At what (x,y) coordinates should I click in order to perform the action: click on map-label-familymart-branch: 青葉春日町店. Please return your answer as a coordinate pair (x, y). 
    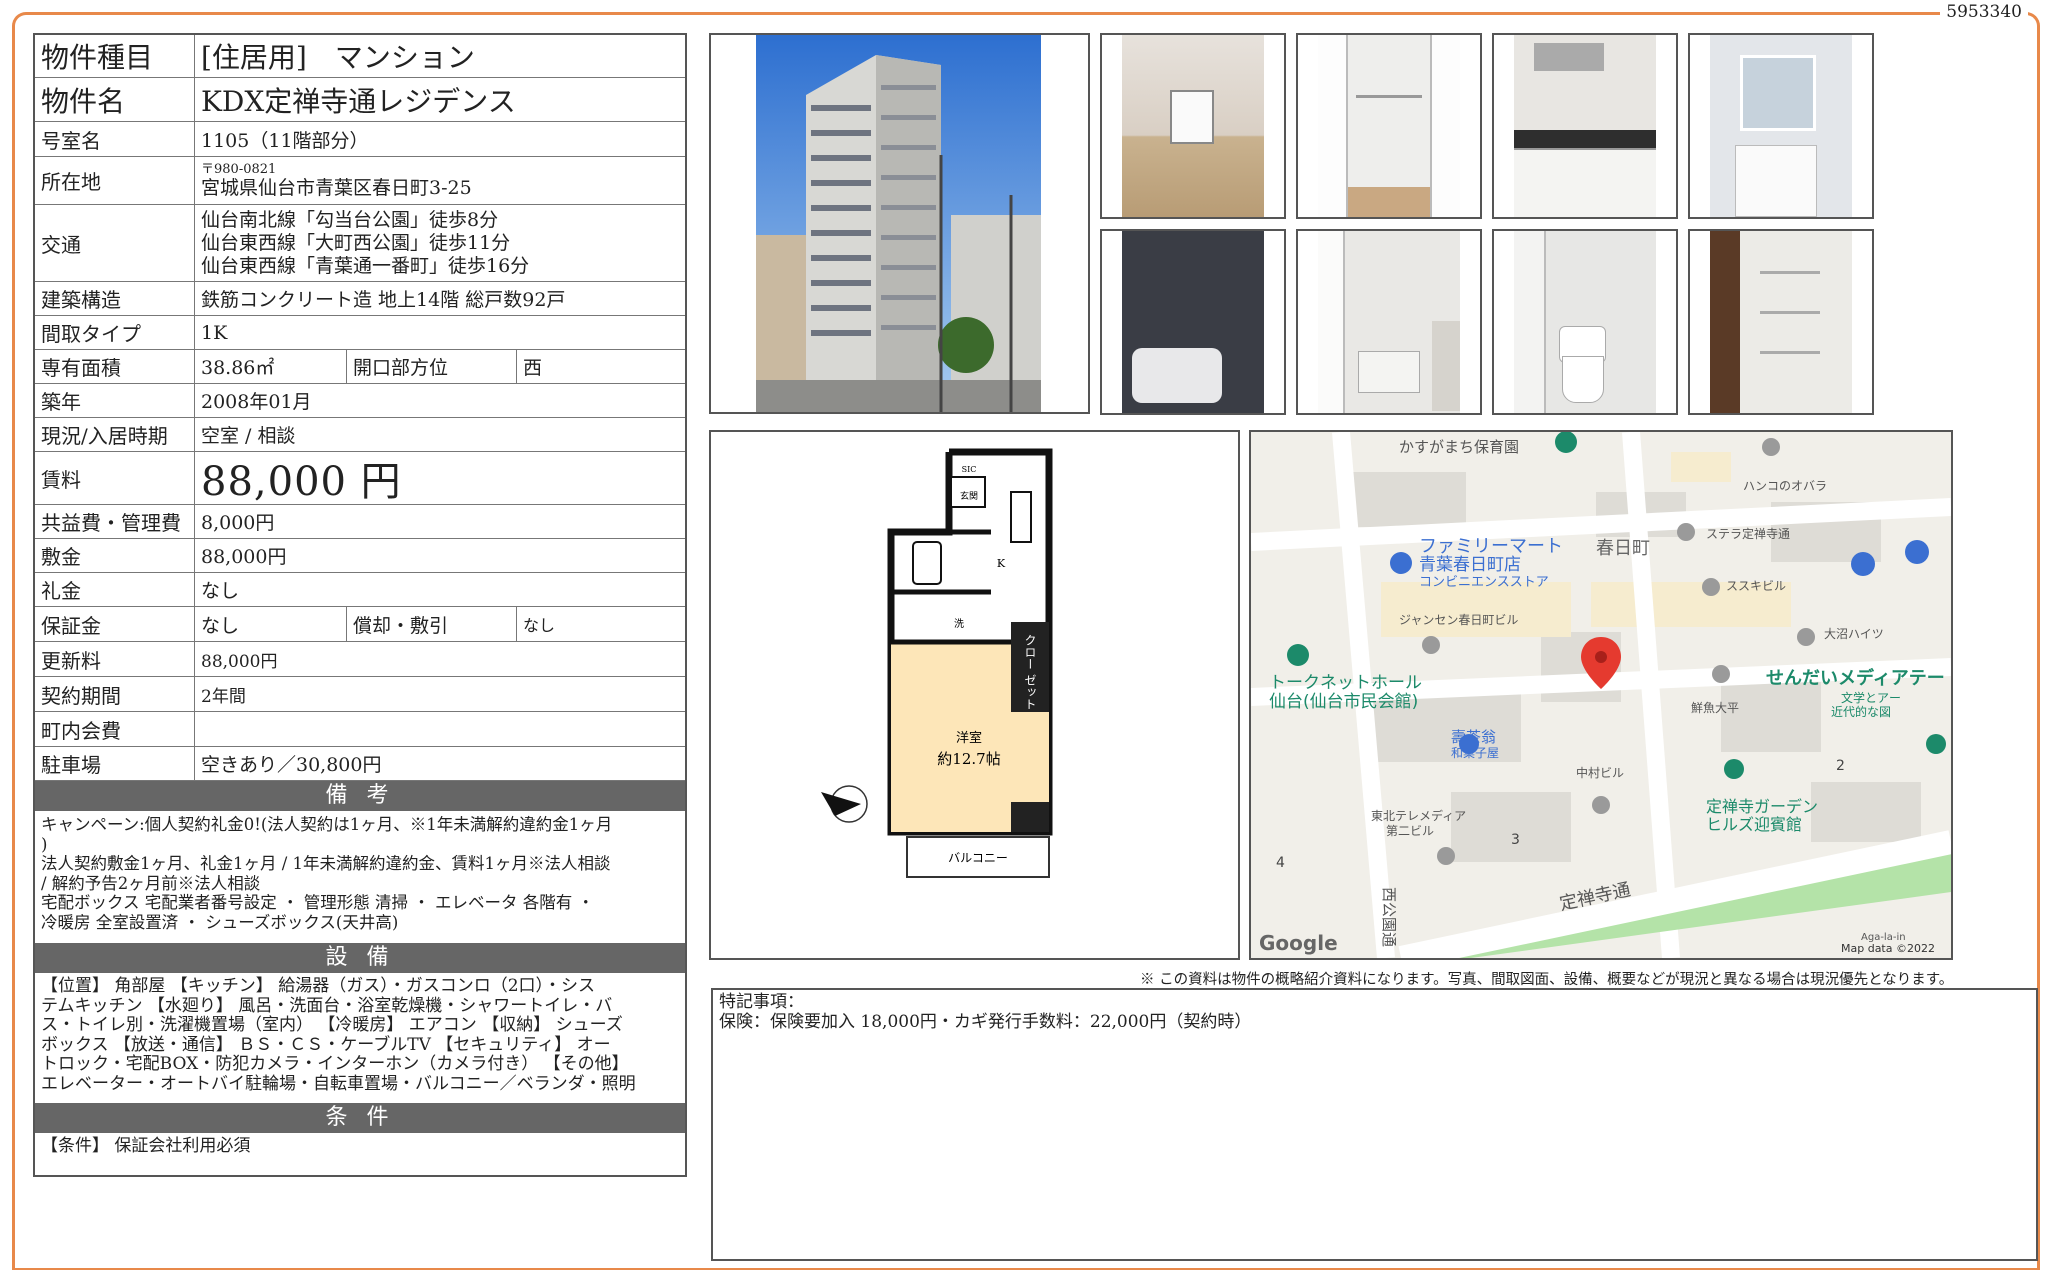
    Looking at the image, I should click on (1470, 565).